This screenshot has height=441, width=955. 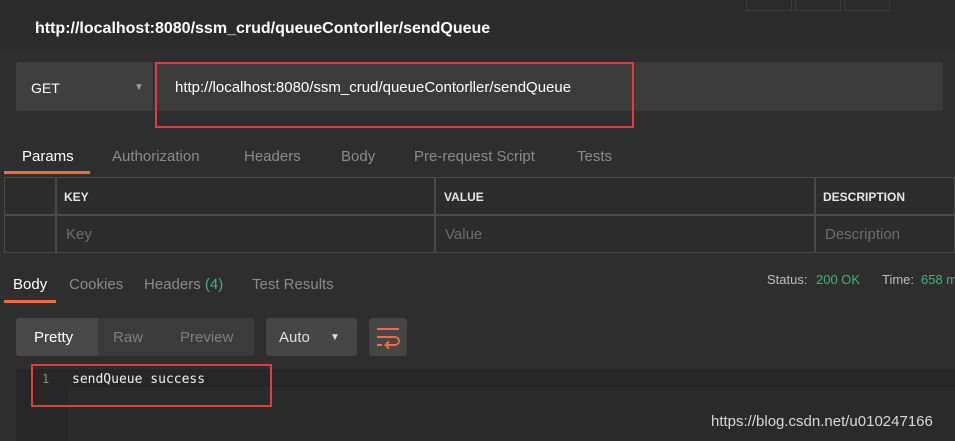 What do you see at coordinates (30, 284) in the screenshot?
I see `tab-response-body: Body` at bounding box center [30, 284].